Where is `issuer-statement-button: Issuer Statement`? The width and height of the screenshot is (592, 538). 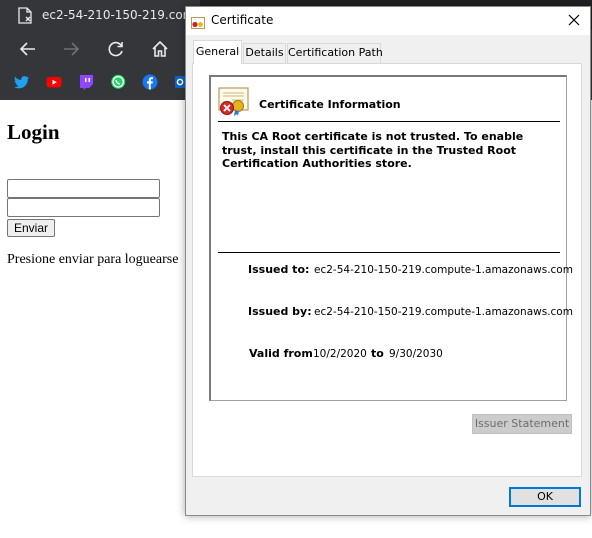
issuer-statement-button: Issuer Statement is located at coordinates (522, 424).